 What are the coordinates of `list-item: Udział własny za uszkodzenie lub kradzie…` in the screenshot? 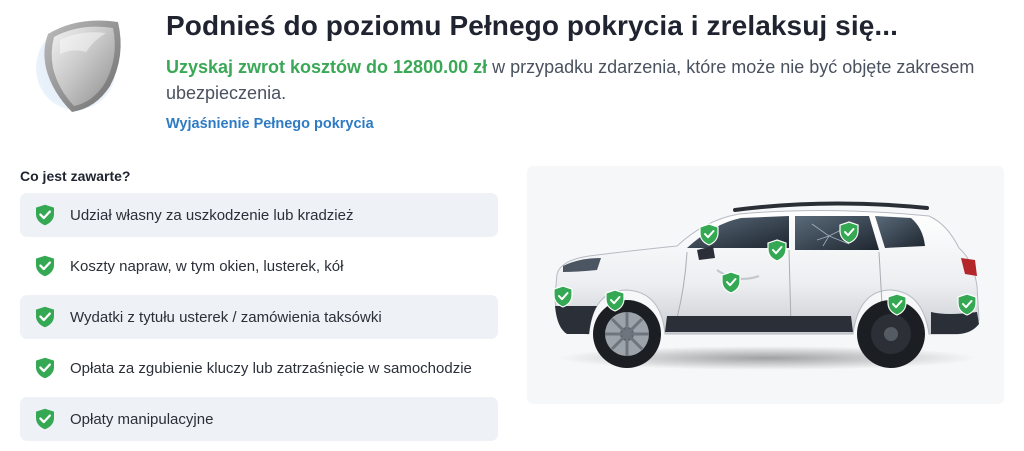 It's located at (259, 215).